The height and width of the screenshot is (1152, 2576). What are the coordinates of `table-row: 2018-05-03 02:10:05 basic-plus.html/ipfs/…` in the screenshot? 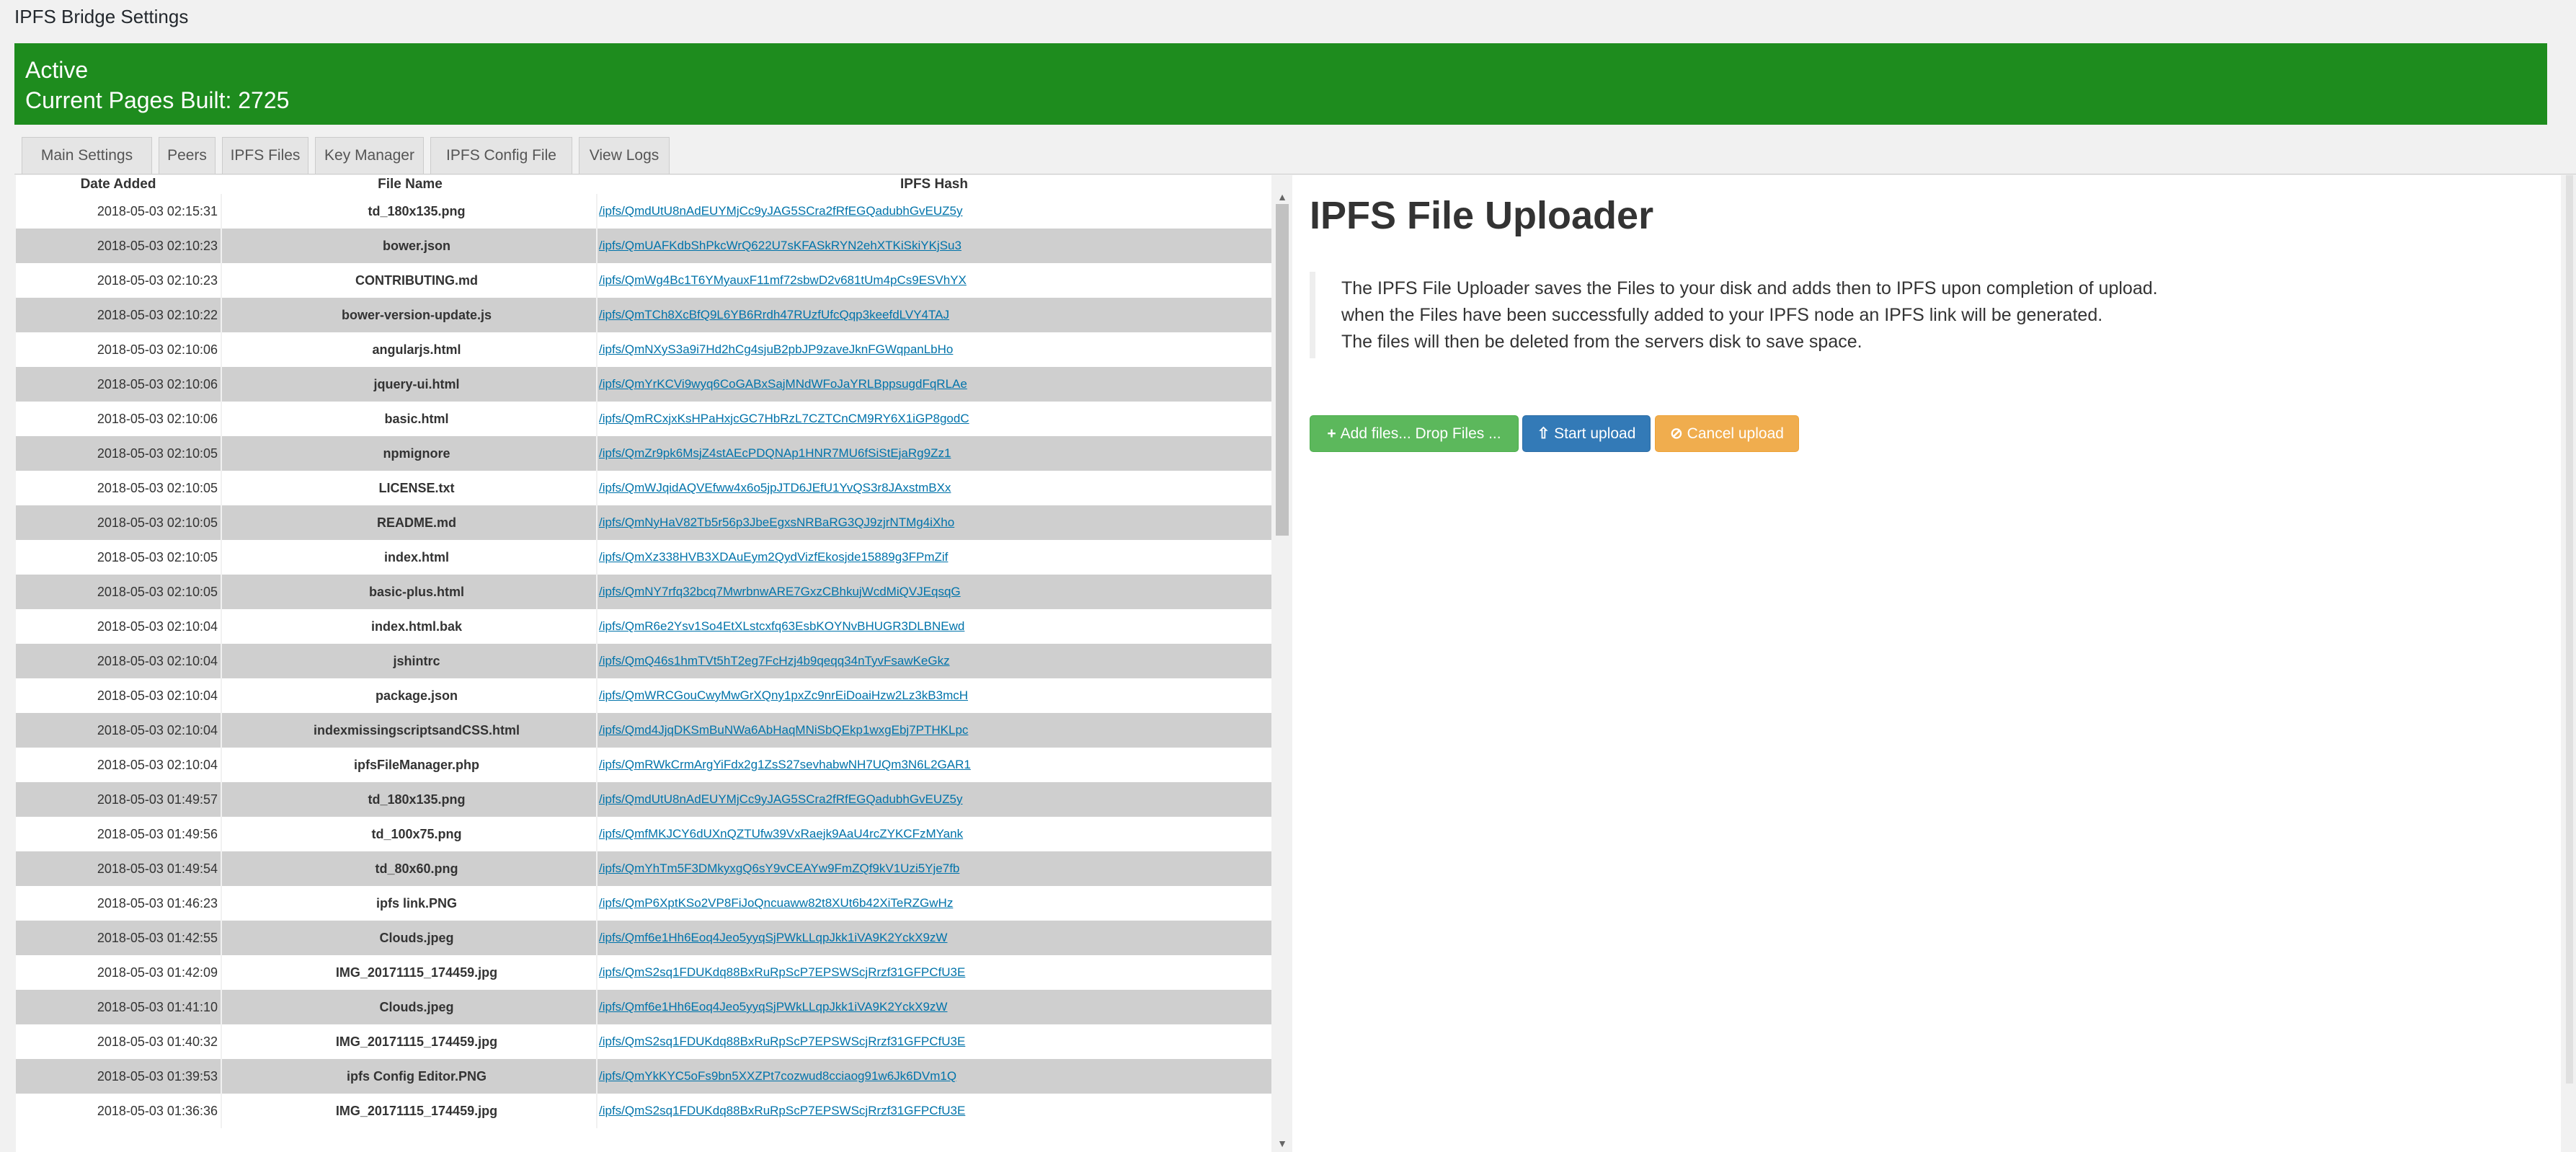 It's located at (643, 592).